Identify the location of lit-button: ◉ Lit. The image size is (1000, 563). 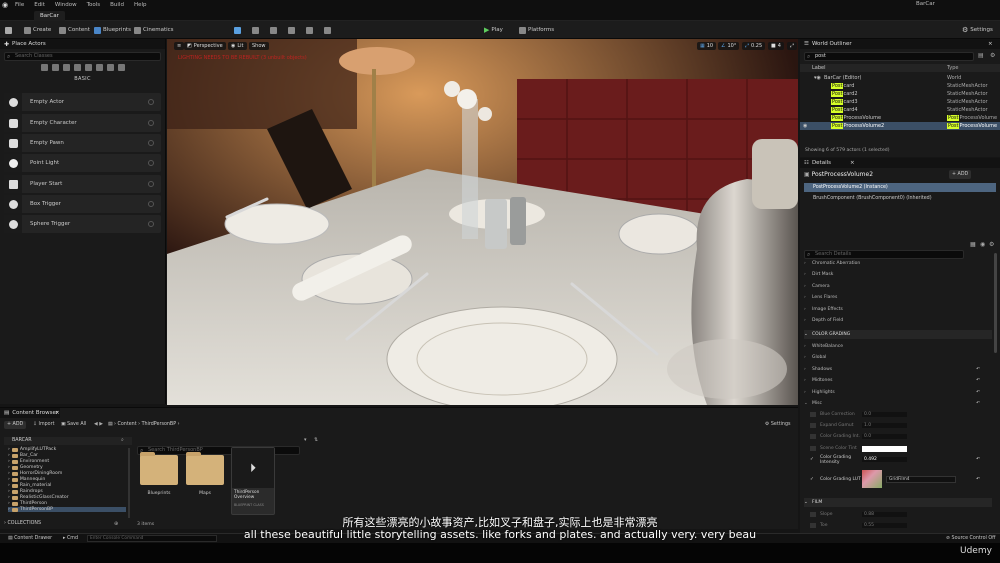
(237, 46).